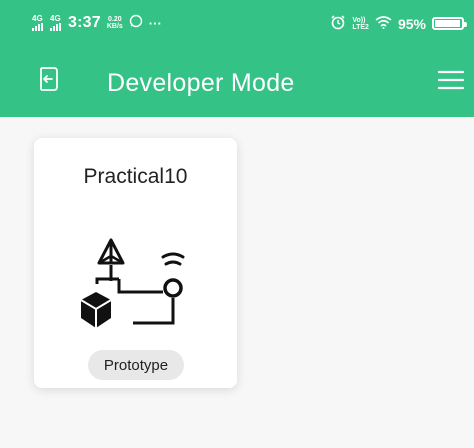 The width and height of the screenshot is (474, 448). I want to click on network-signal-1: 4G, so click(37, 23).